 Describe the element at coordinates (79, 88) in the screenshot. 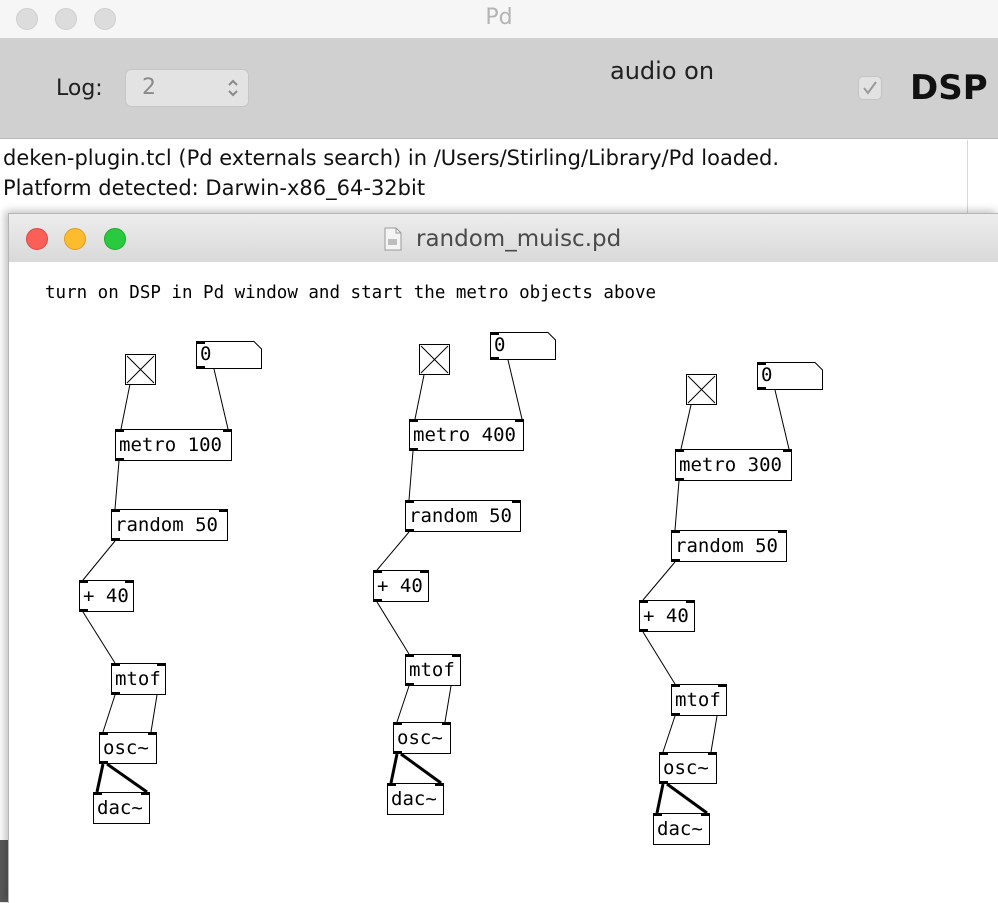

I see `log-label: Log:` at that location.